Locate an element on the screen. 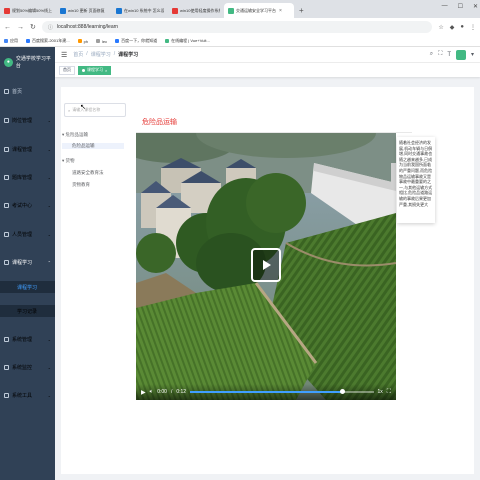  volume-icon: 🔈︎ is located at coordinates (152, 392).